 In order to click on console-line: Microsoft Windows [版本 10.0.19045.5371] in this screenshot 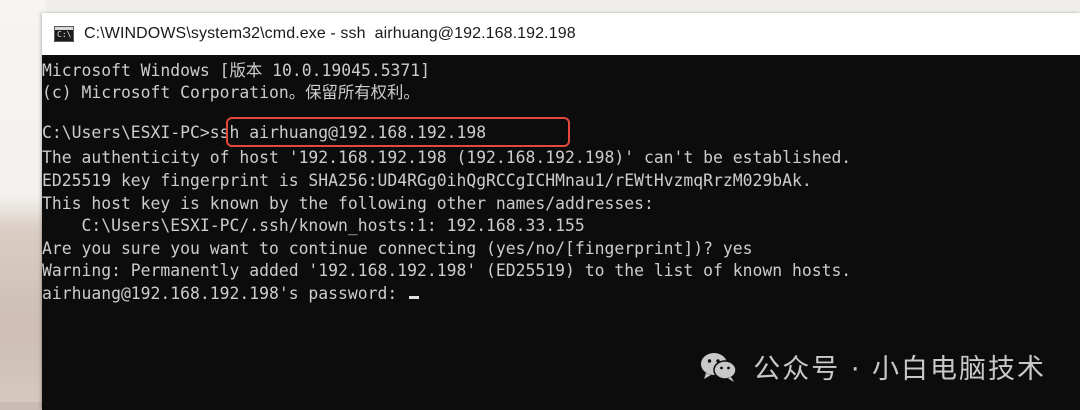, I will do `click(236, 70)`.